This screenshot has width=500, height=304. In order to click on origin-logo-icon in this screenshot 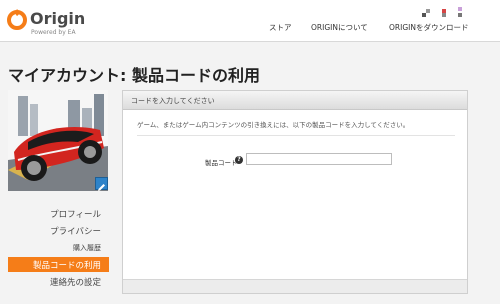, I will do `click(17, 19)`.